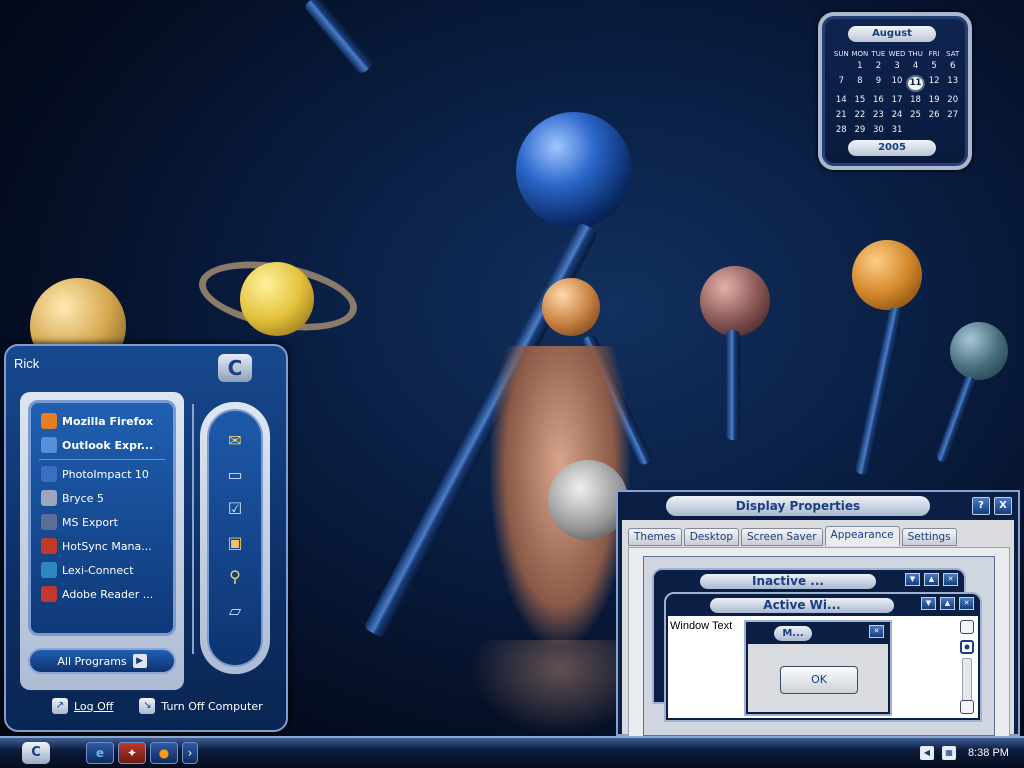 The image size is (1024, 768). Describe the element at coordinates (841, 130) in the screenshot. I see `calendar-day: 28` at that location.